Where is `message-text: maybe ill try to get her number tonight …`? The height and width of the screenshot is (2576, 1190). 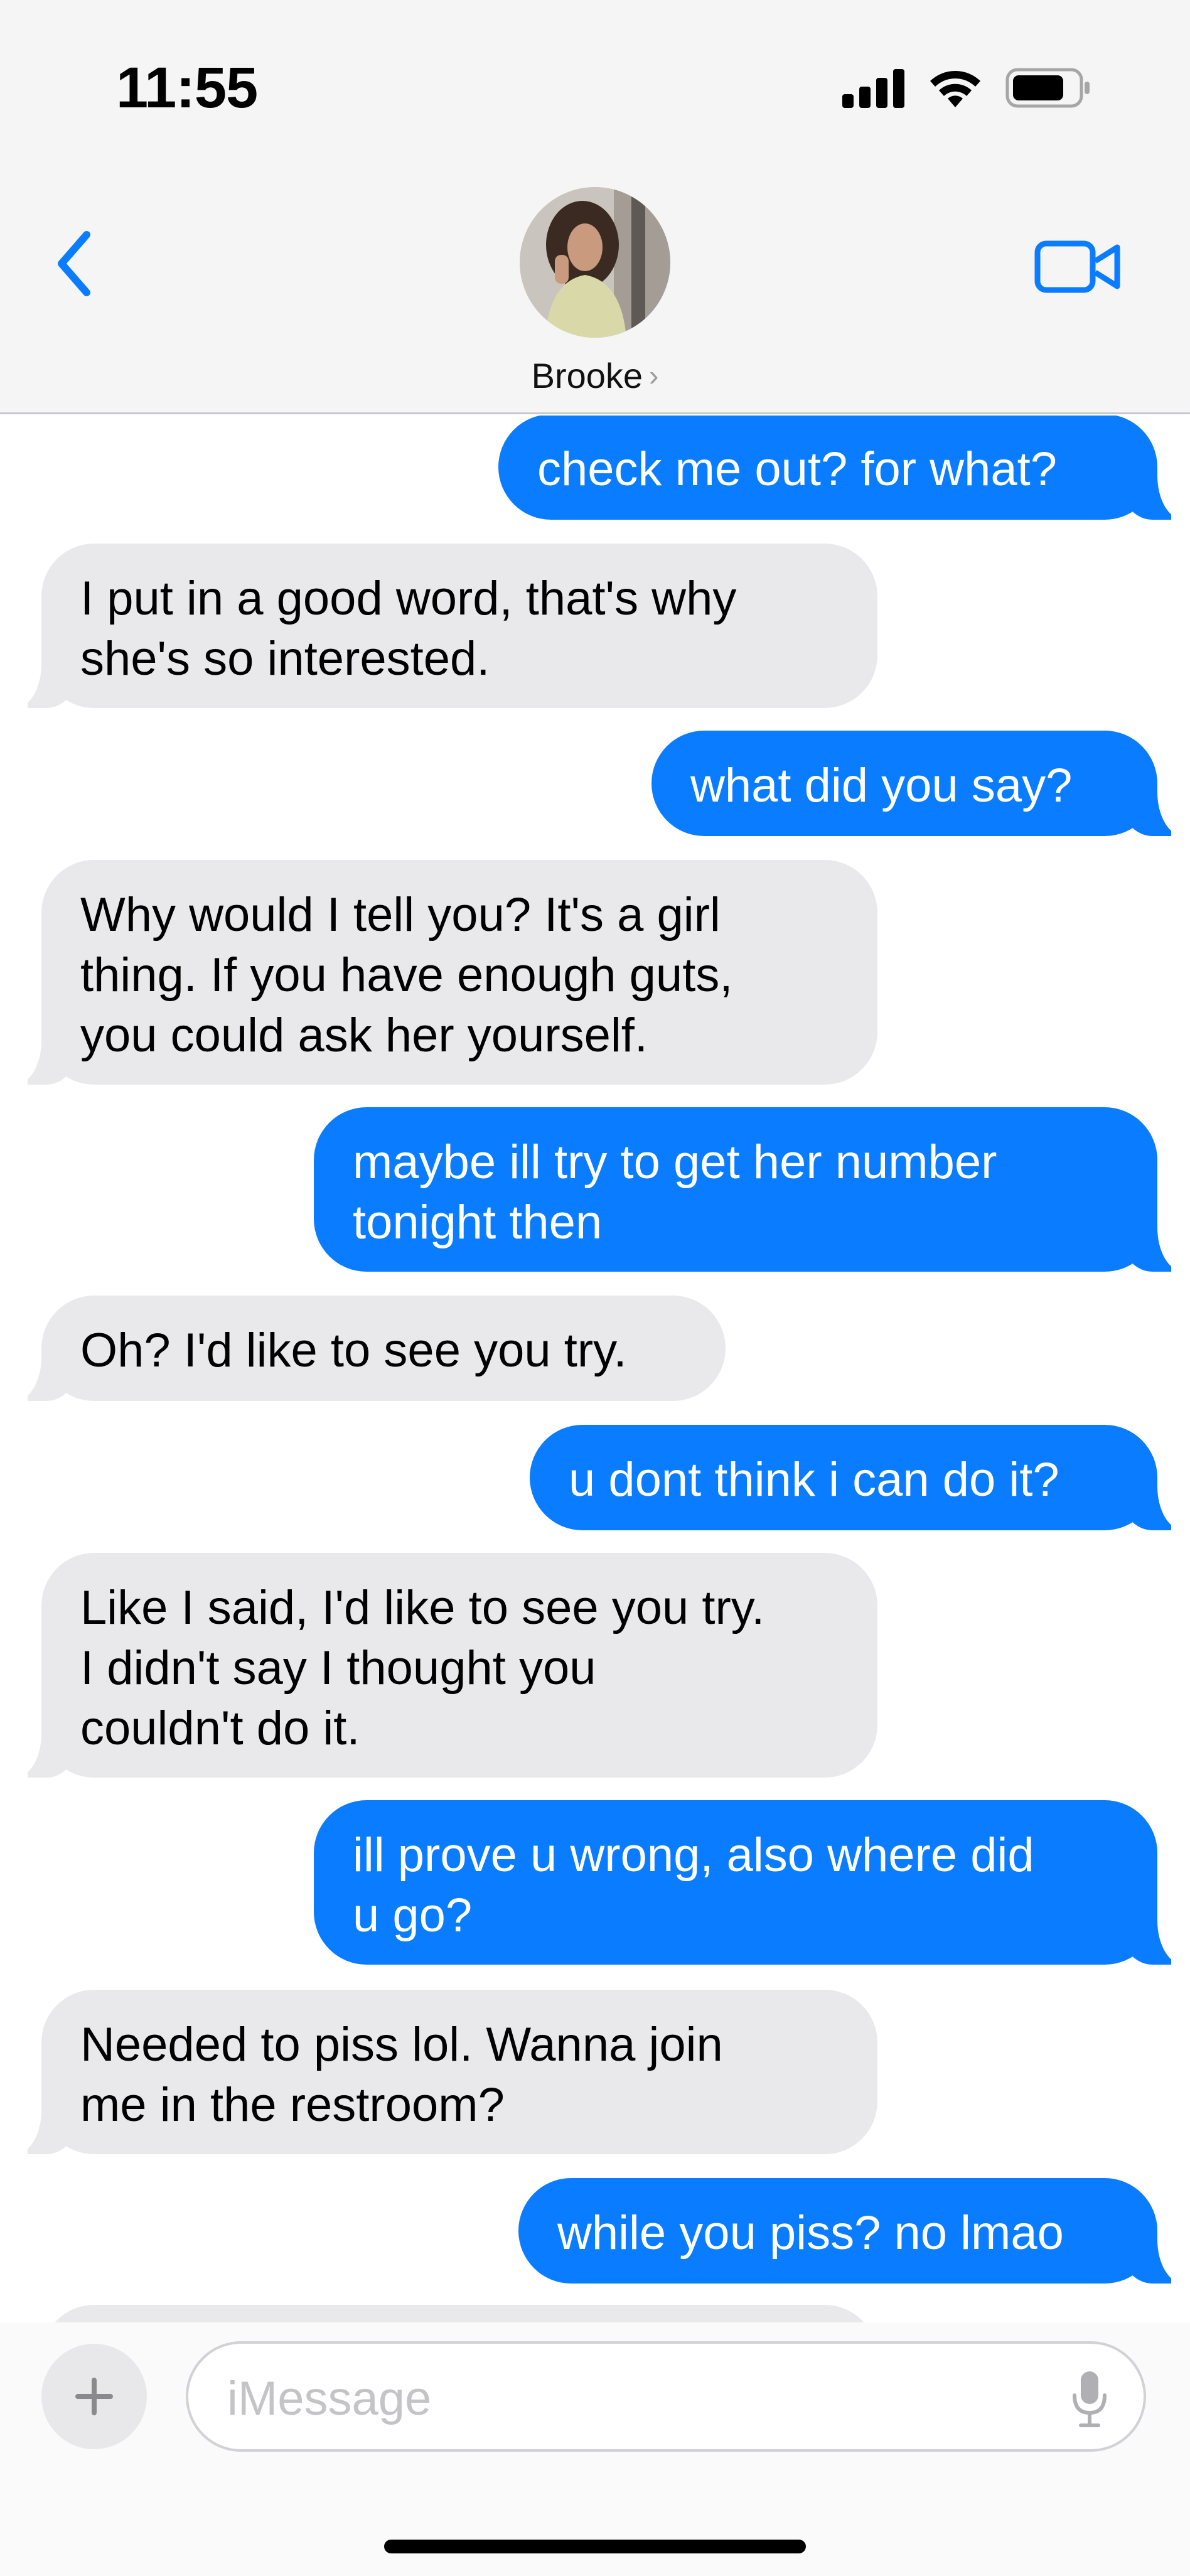 message-text: maybe ill try to get her number tonight … is located at coordinates (675, 1192).